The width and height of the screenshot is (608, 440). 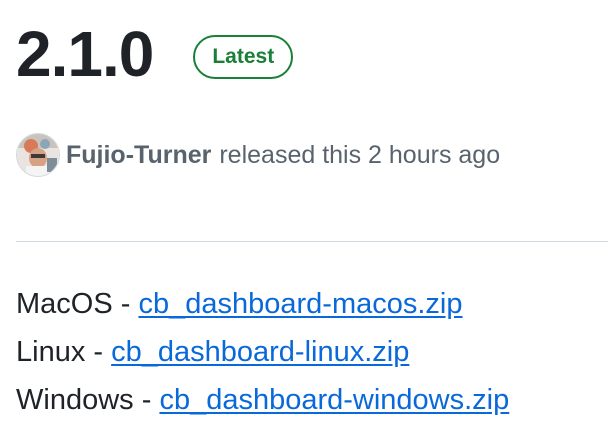 I want to click on platform-label: Linux, so click(x=51, y=352).